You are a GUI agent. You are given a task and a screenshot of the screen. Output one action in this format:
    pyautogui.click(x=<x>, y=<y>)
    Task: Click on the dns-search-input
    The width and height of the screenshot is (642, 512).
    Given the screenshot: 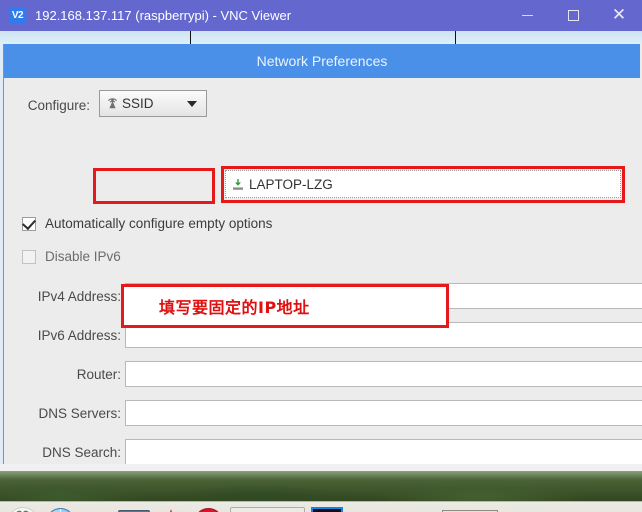 What is the action you would take?
    pyautogui.click(x=383, y=452)
    